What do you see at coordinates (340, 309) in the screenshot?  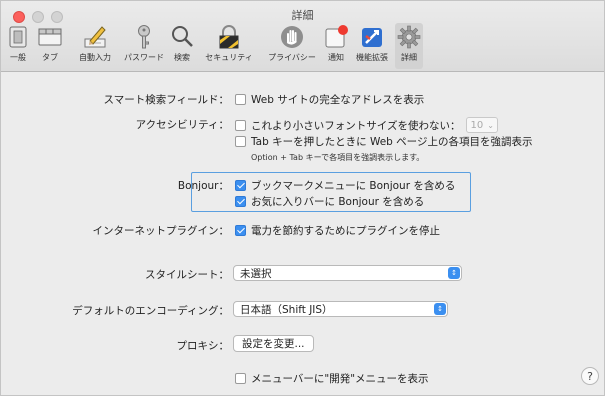 I see `encoding-popup: 日本語（Shift JIS） ↕` at bounding box center [340, 309].